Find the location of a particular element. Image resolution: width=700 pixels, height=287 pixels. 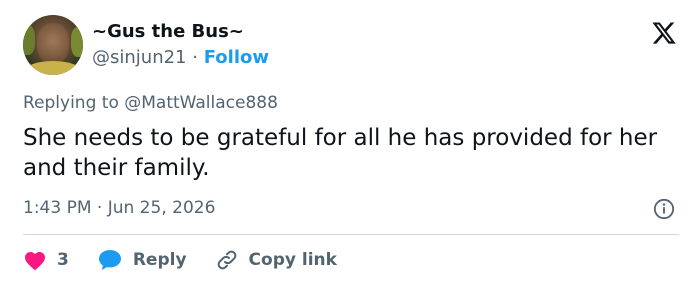

reply-label: Reply is located at coordinates (159, 260).